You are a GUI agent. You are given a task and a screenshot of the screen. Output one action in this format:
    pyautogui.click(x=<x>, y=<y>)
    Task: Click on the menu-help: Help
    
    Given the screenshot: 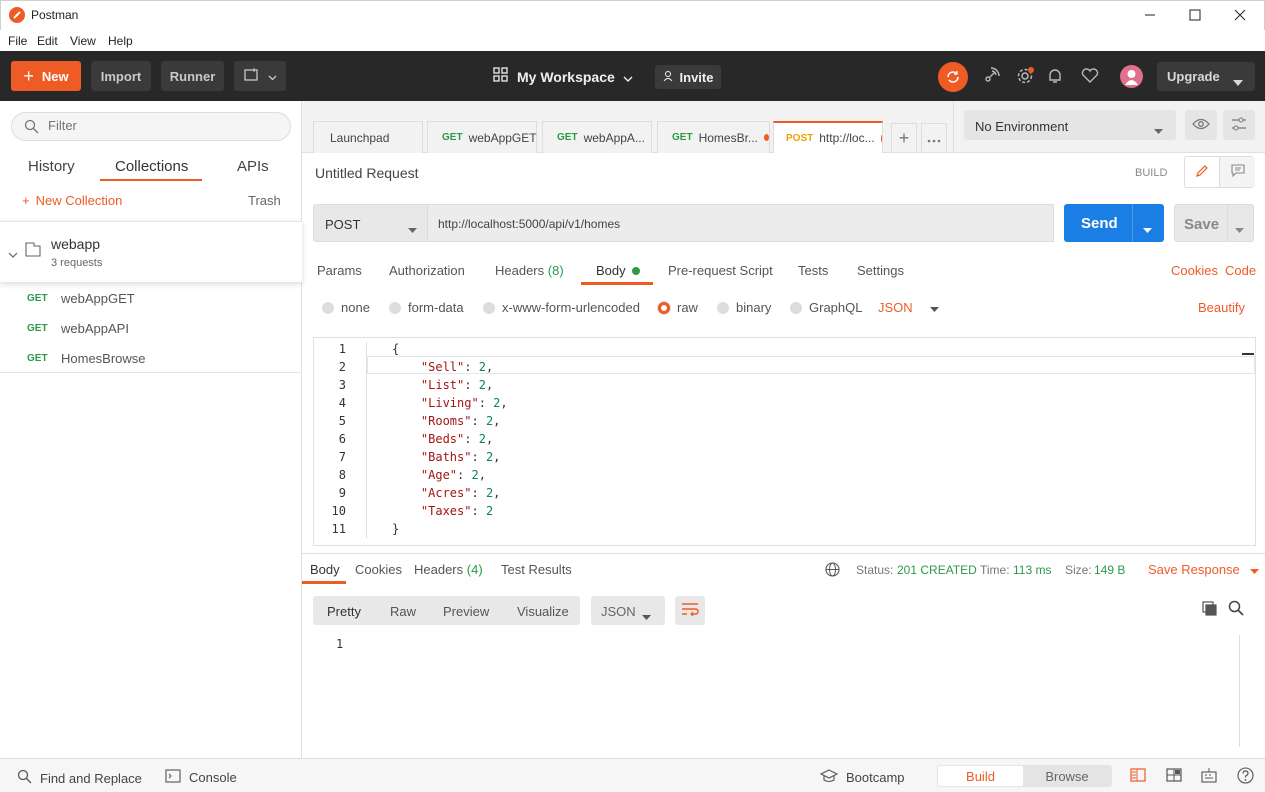 What is the action you would take?
    pyautogui.click(x=120, y=41)
    